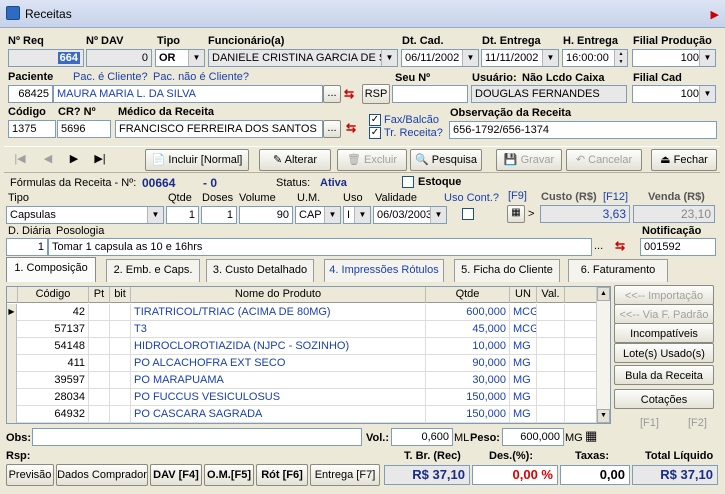  Describe the element at coordinates (595, 475) in the screenshot. I see `taxas-value: 0,00` at that location.